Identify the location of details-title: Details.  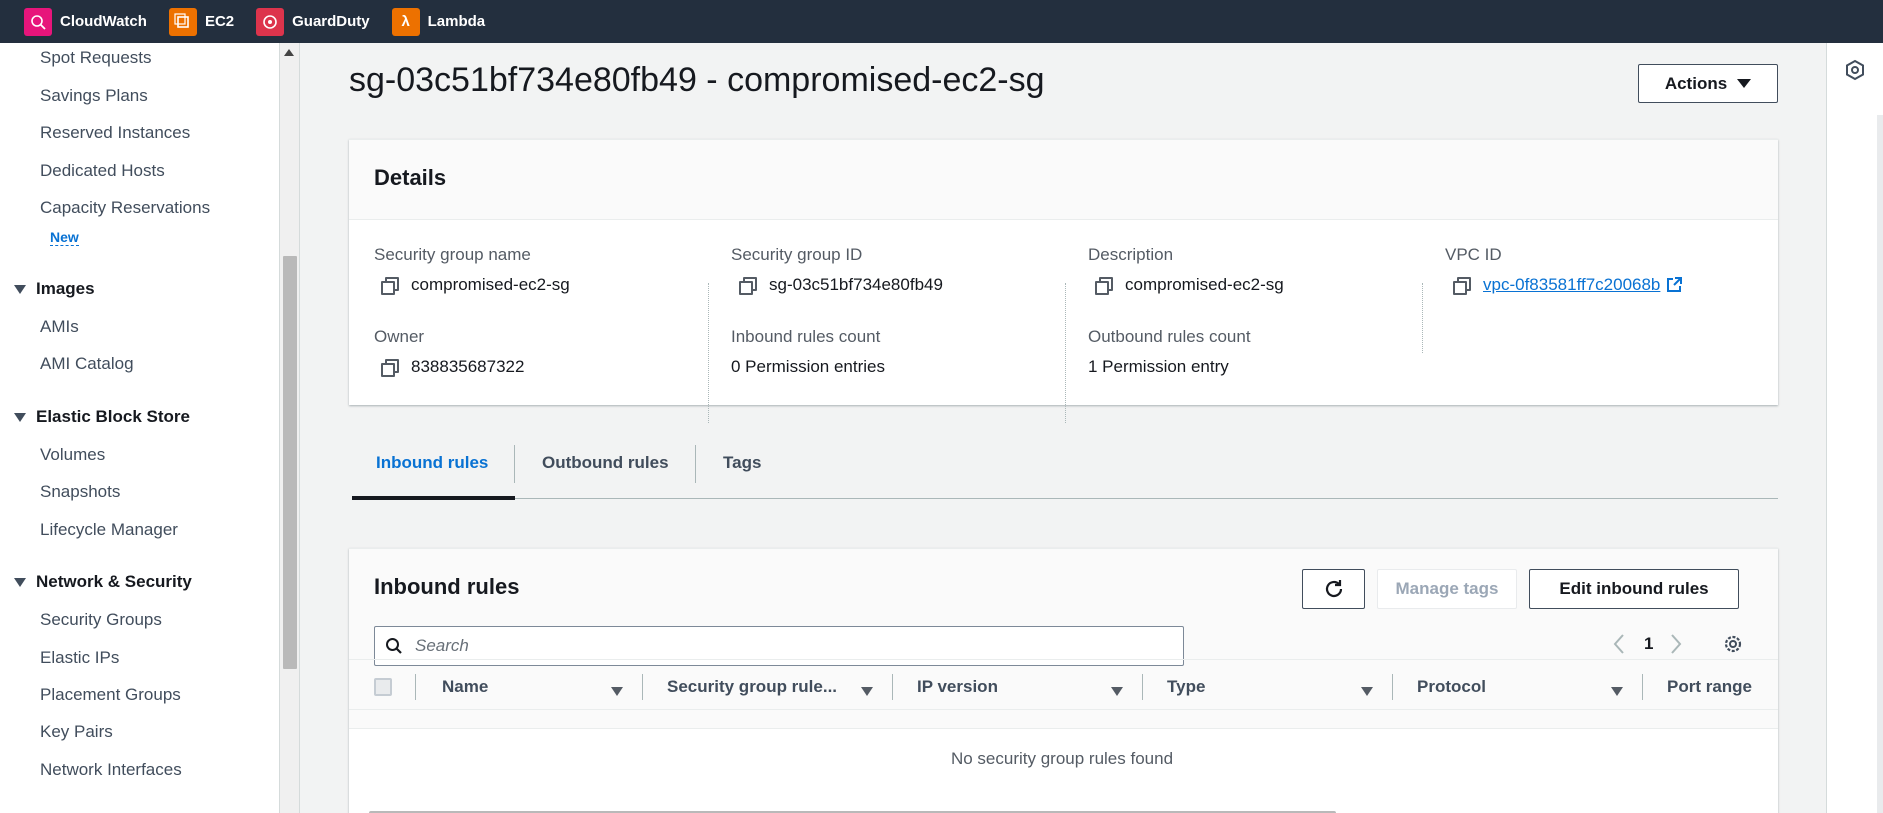
(410, 177).